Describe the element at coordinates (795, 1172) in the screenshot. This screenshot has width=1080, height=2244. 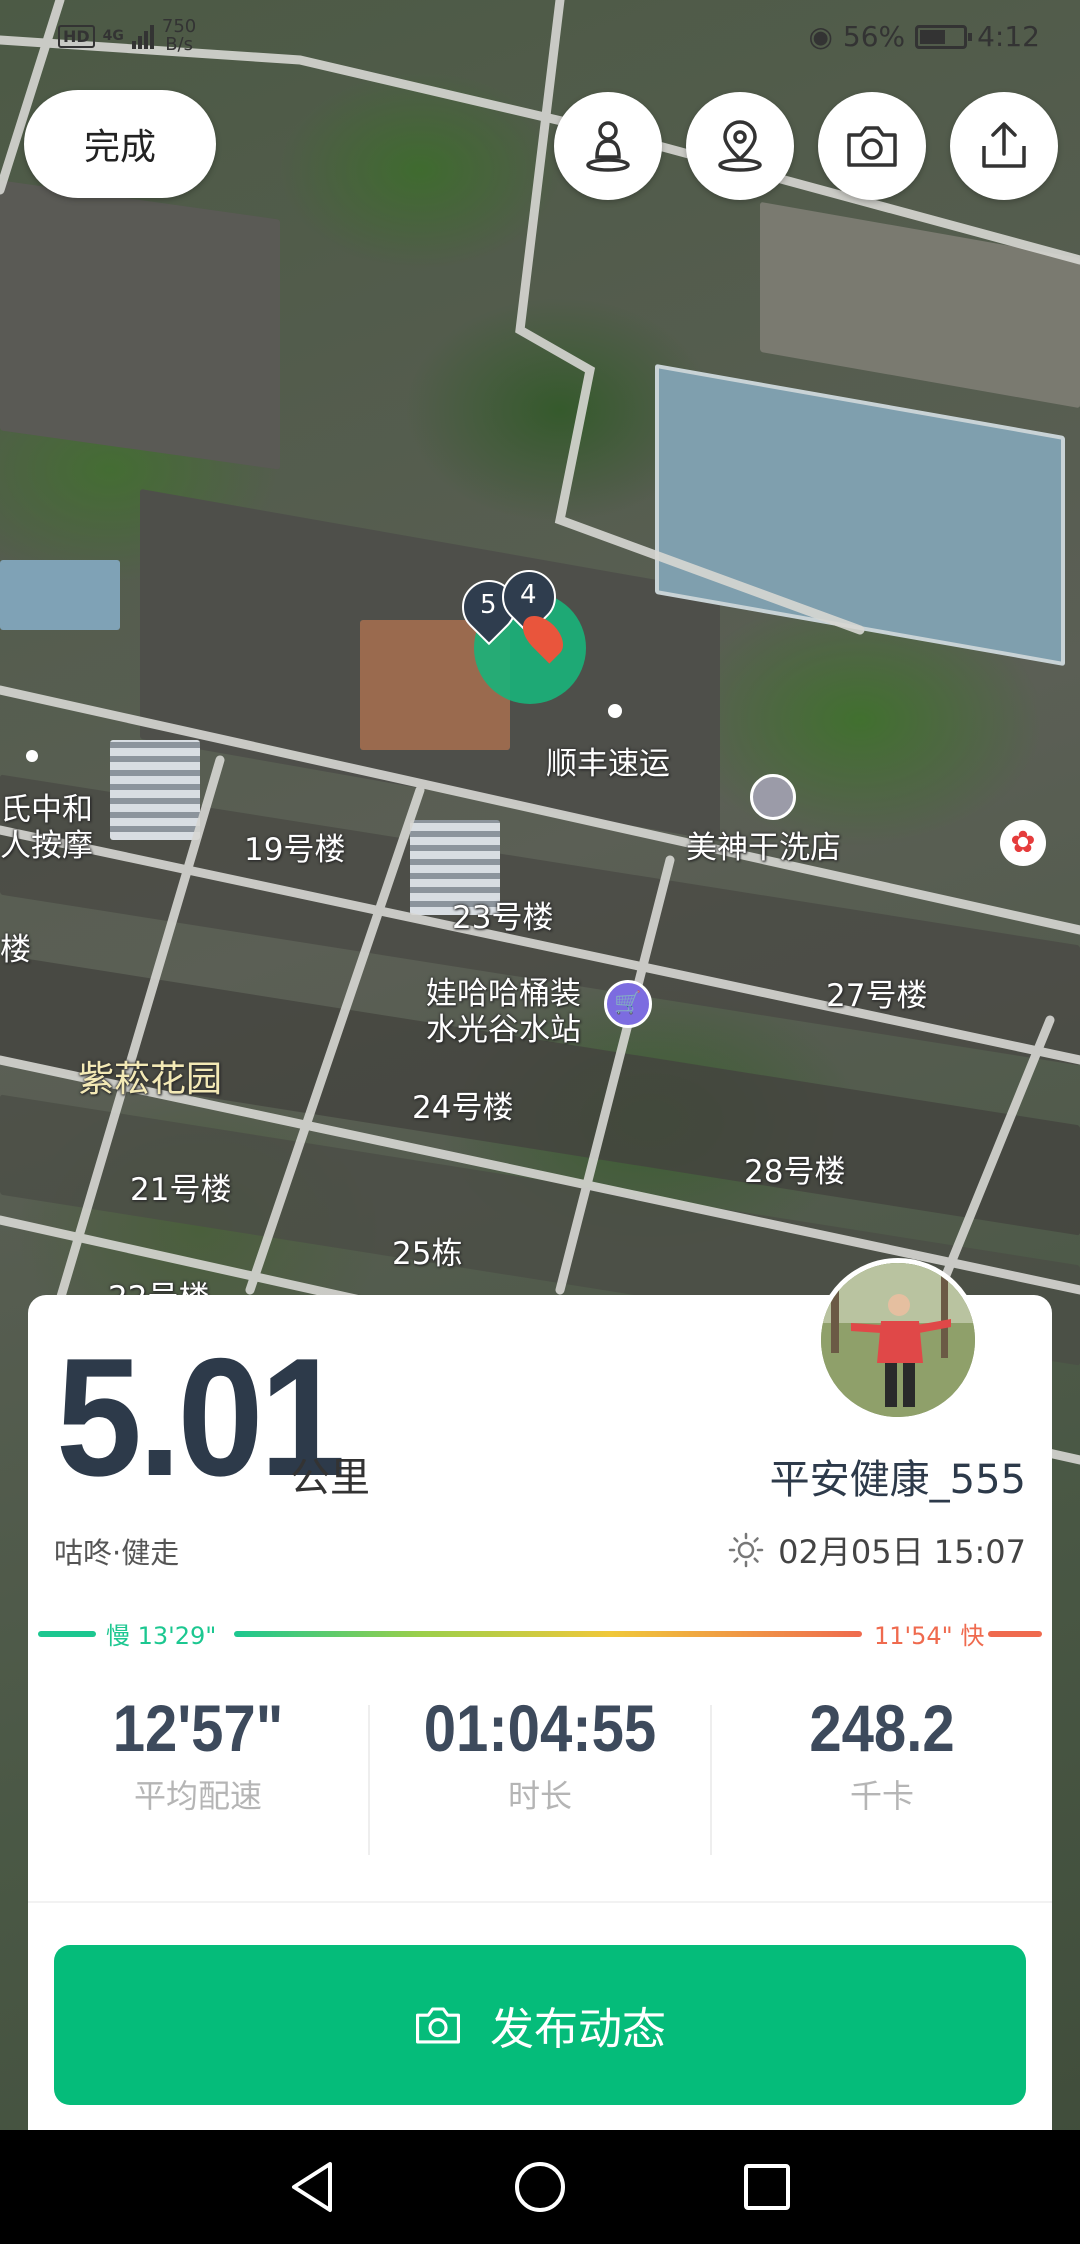
I see `building-label: 28号楼` at that location.